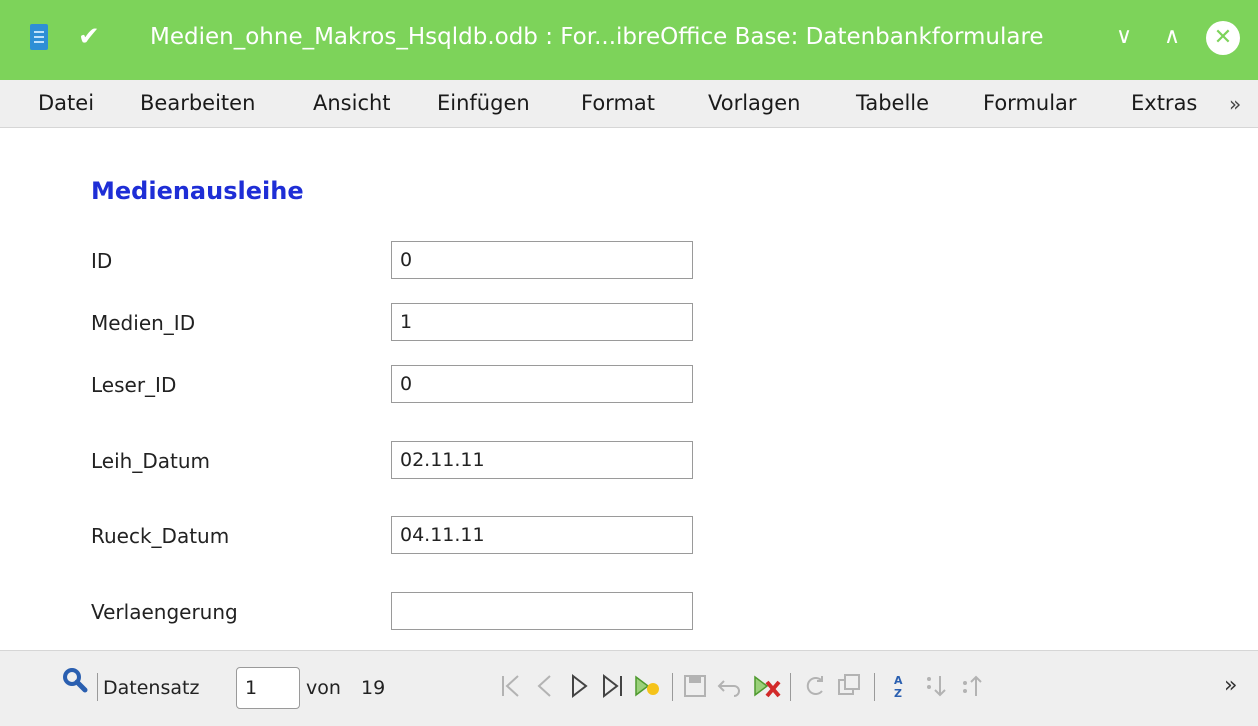 Image resolution: width=1258 pixels, height=726 pixels. What do you see at coordinates (695, 686) in the screenshot?
I see `save-record-icon` at bounding box center [695, 686].